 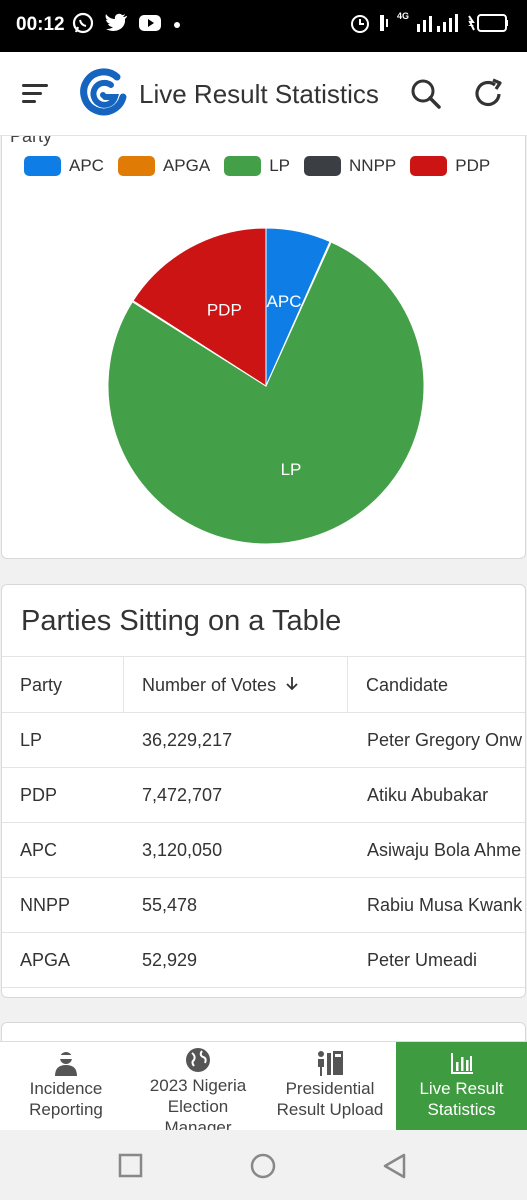 I want to click on status-bar: 00:12 4G 1, so click(x=263, y=26).